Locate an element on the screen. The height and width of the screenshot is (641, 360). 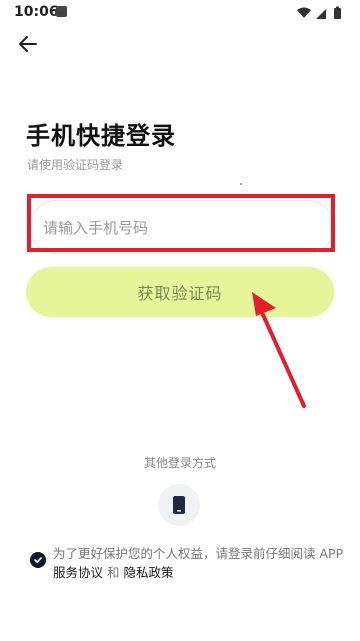
agreement-prefix: 为了更好保护您的个人权益，请登录前仔细阅读 APP is located at coordinates (198, 553).